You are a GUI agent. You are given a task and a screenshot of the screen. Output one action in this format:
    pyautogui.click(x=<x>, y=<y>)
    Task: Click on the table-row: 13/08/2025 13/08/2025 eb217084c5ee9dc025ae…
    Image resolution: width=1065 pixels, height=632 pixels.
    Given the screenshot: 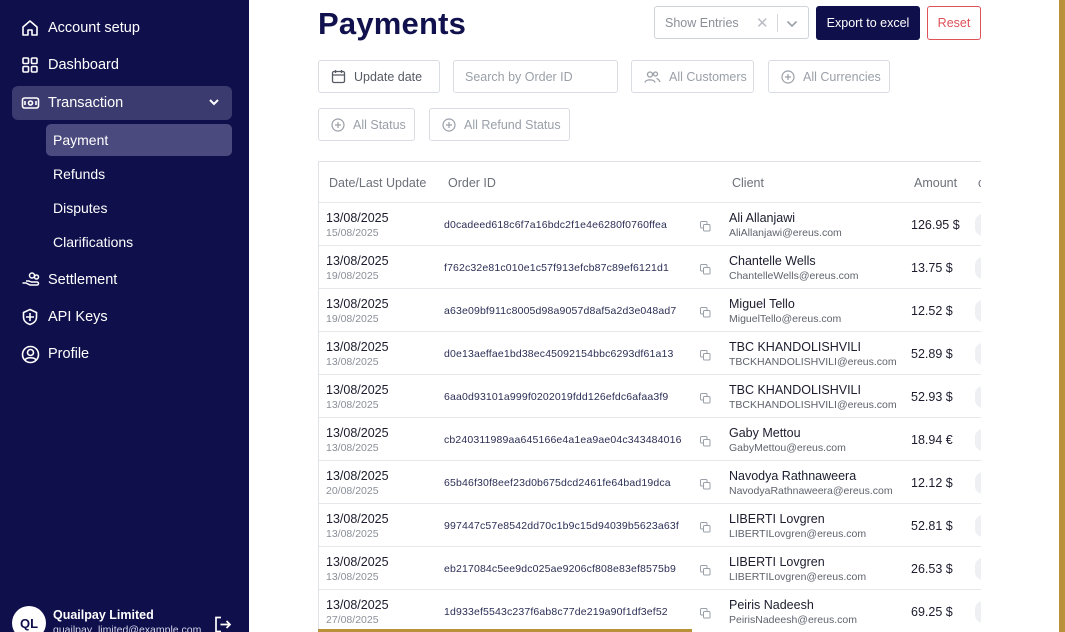 What is the action you would take?
    pyautogui.click(x=650, y=568)
    